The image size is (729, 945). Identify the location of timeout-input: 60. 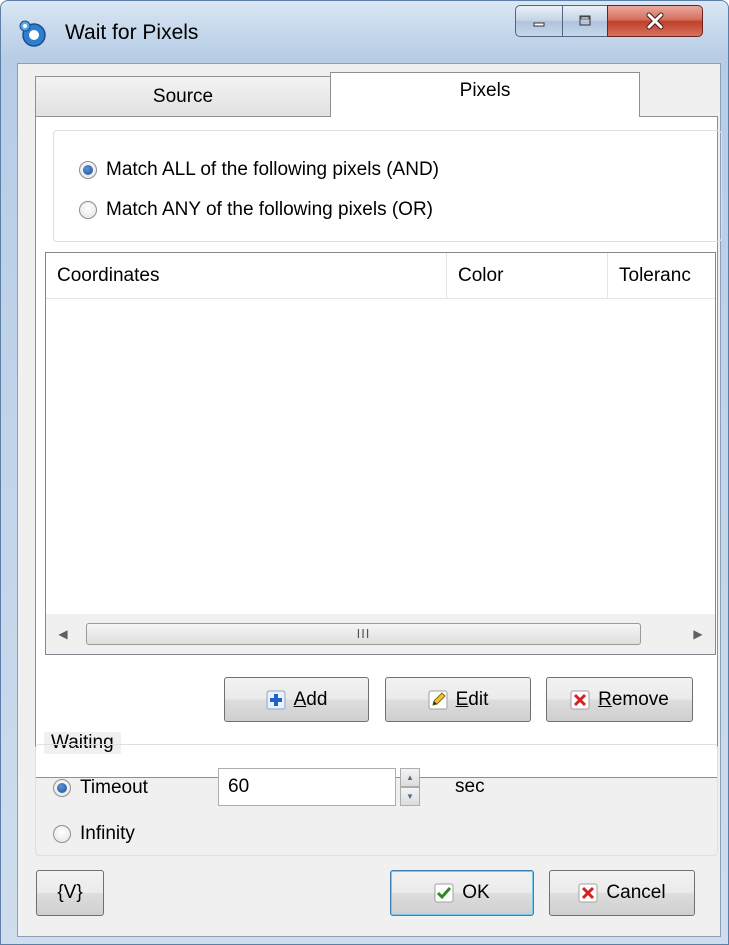
(307, 787).